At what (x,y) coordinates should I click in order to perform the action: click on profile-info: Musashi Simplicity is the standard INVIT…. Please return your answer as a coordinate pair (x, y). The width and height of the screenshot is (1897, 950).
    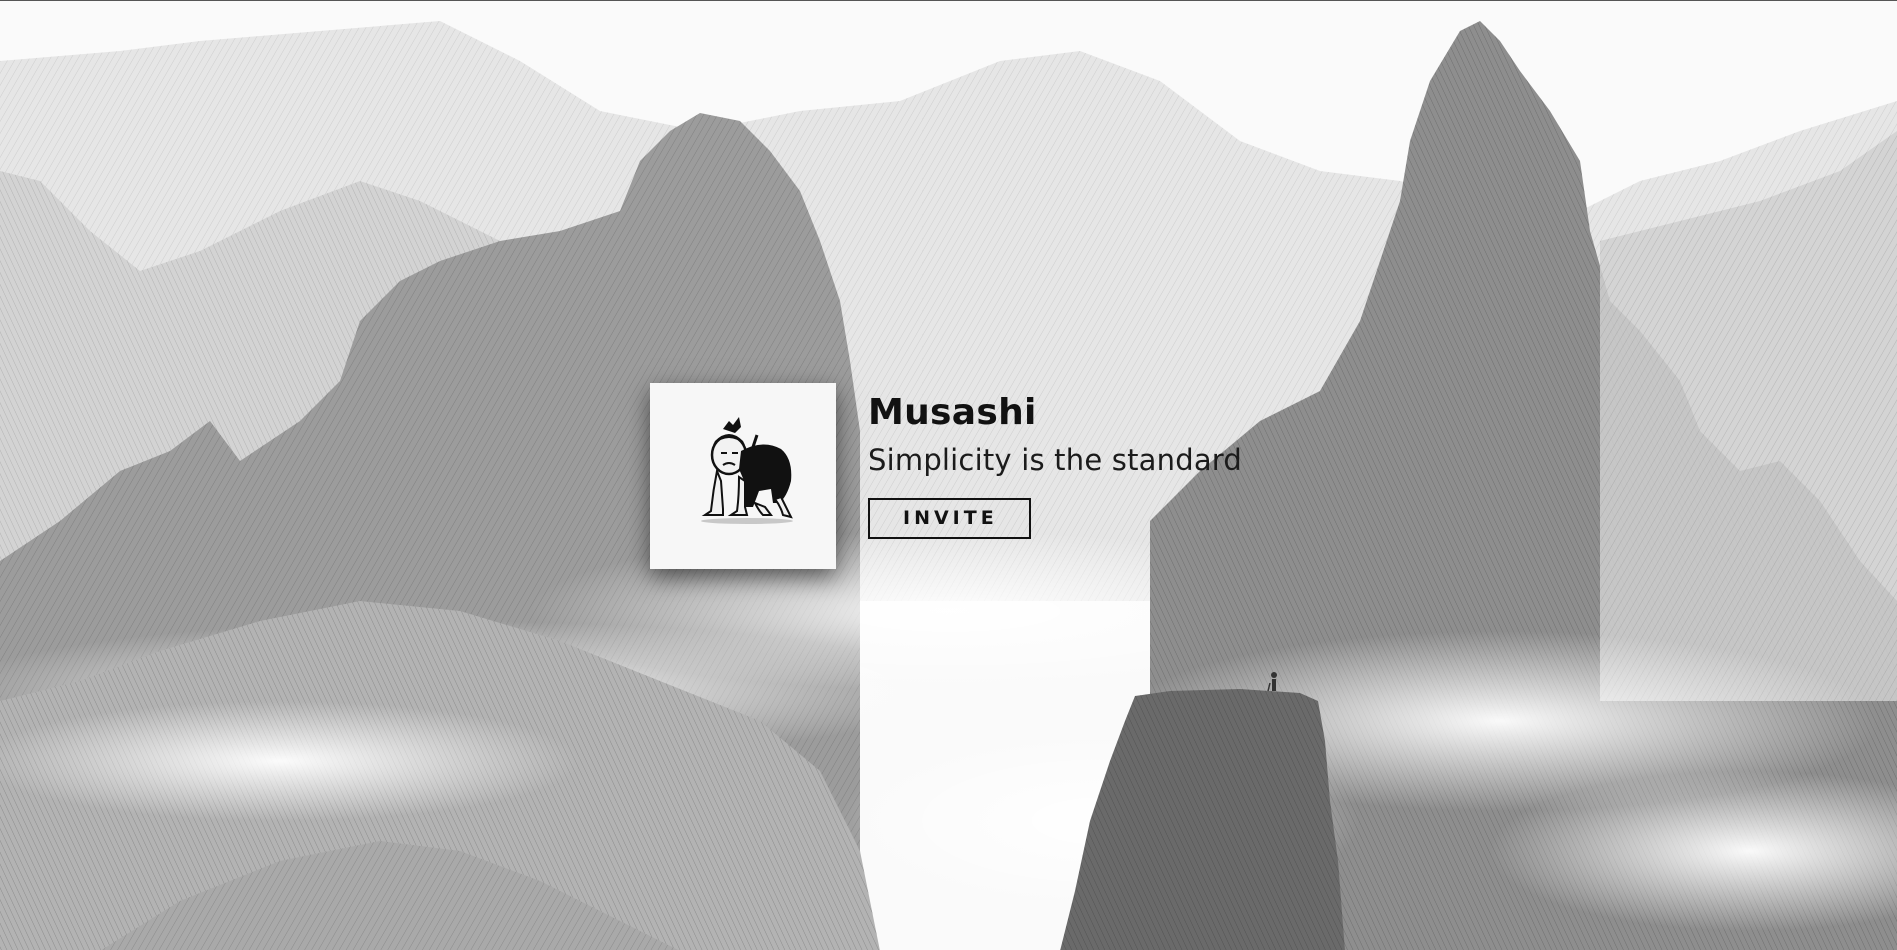
    Looking at the image, I should click on (1055, 466).